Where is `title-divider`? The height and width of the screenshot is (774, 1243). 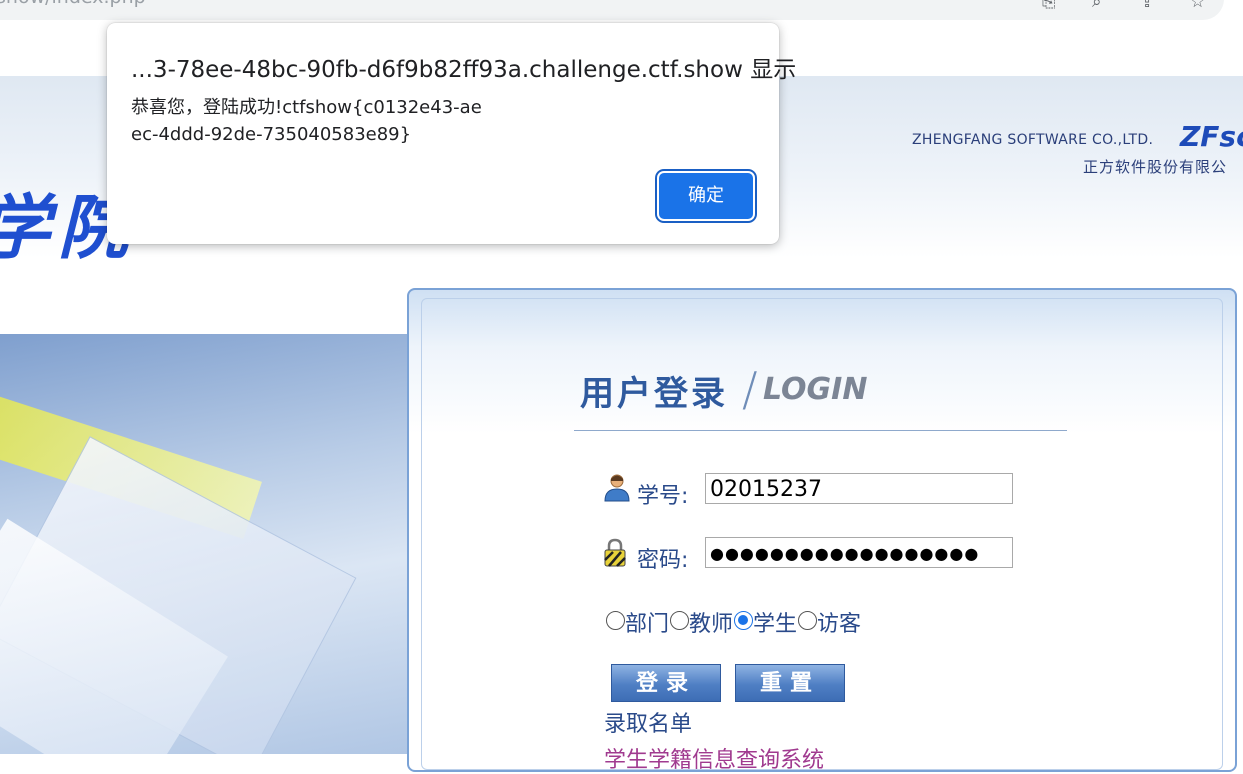
title-divider is located at coordinates (820, 430).